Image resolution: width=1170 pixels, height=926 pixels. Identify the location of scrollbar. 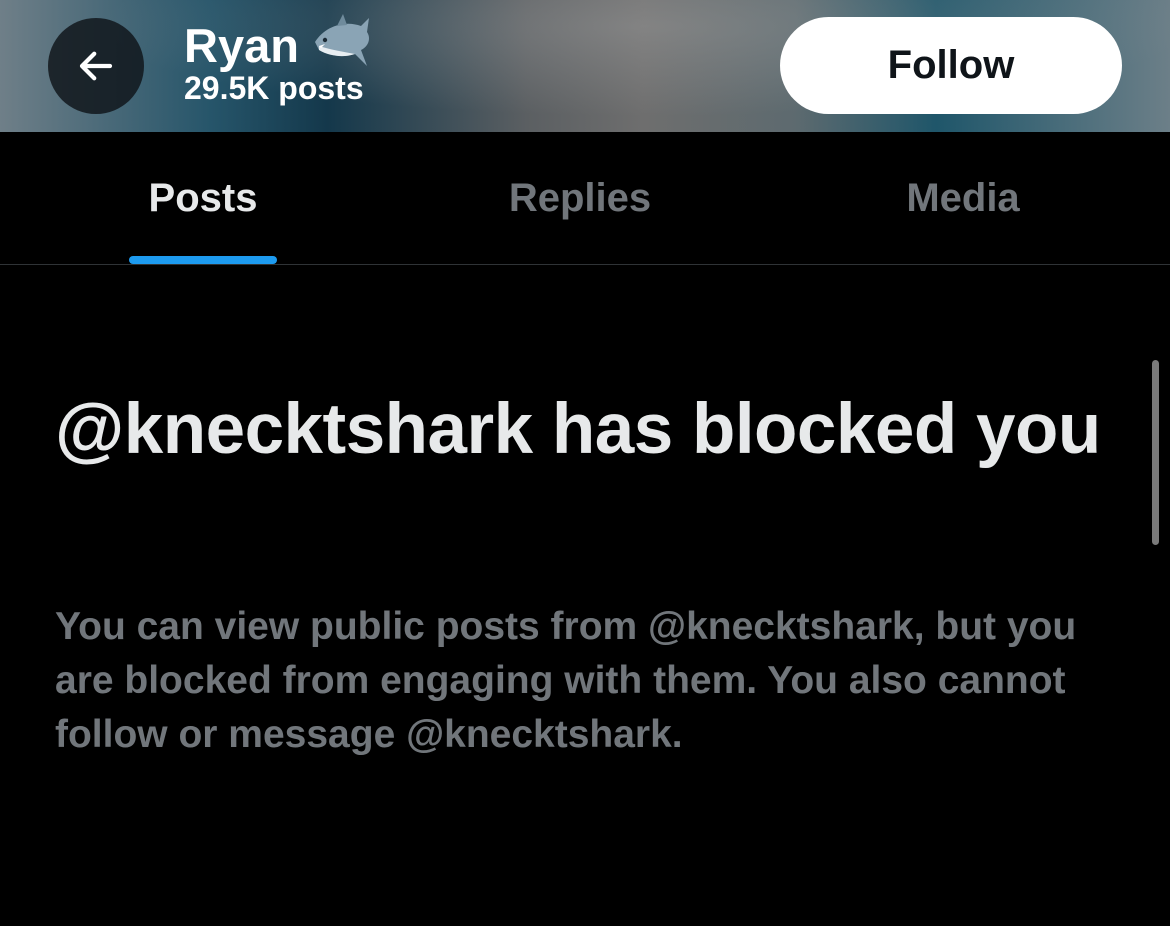
(1155, 452).